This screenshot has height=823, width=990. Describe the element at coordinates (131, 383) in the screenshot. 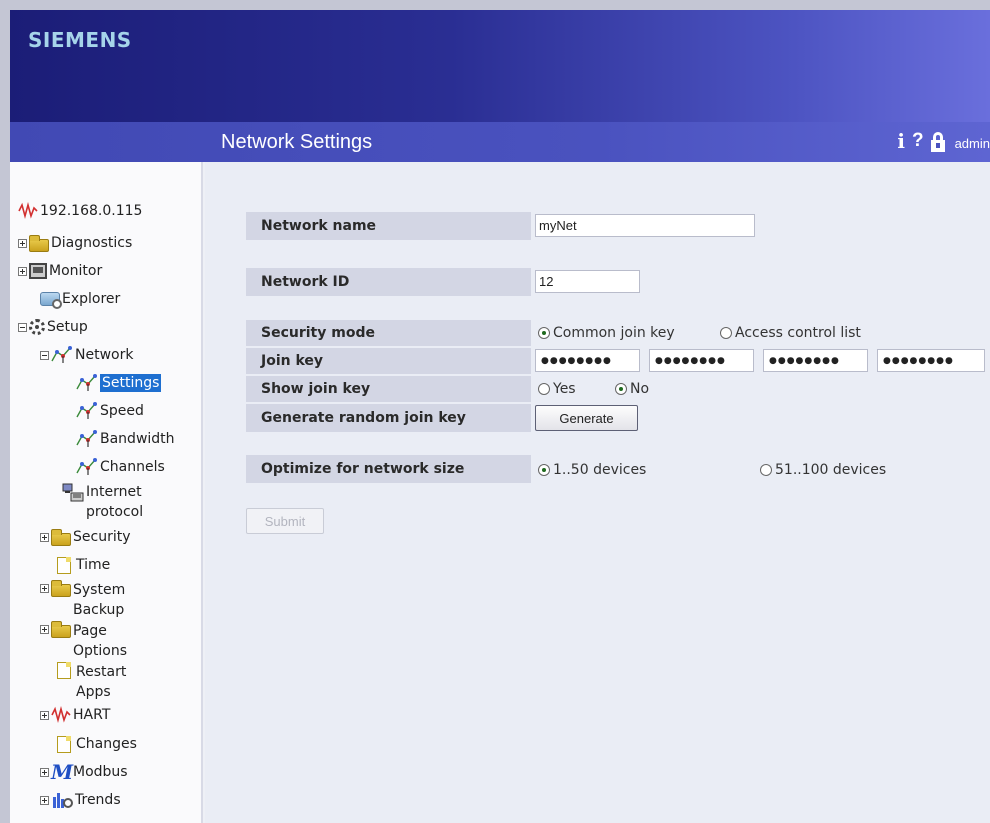

I see `tree-item-label: Settings` at that location.